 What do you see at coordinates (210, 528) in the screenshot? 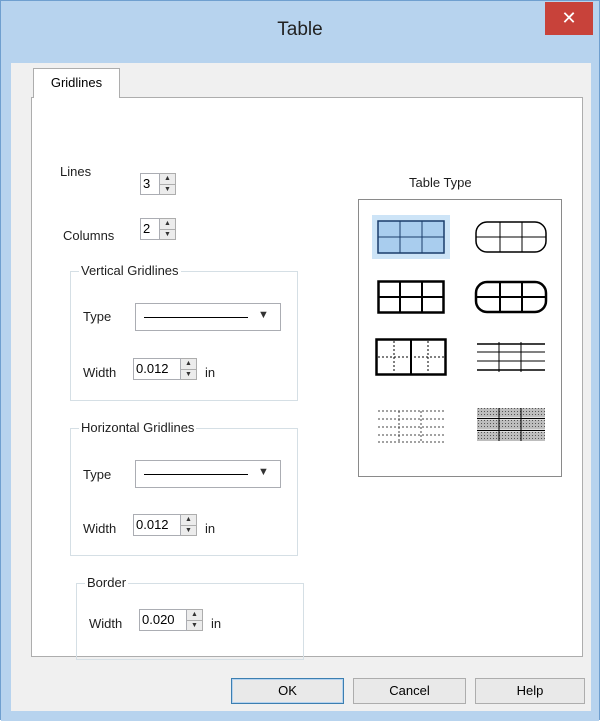
I see `horizontal-width-unit: in` at bounding box center [210, 528].